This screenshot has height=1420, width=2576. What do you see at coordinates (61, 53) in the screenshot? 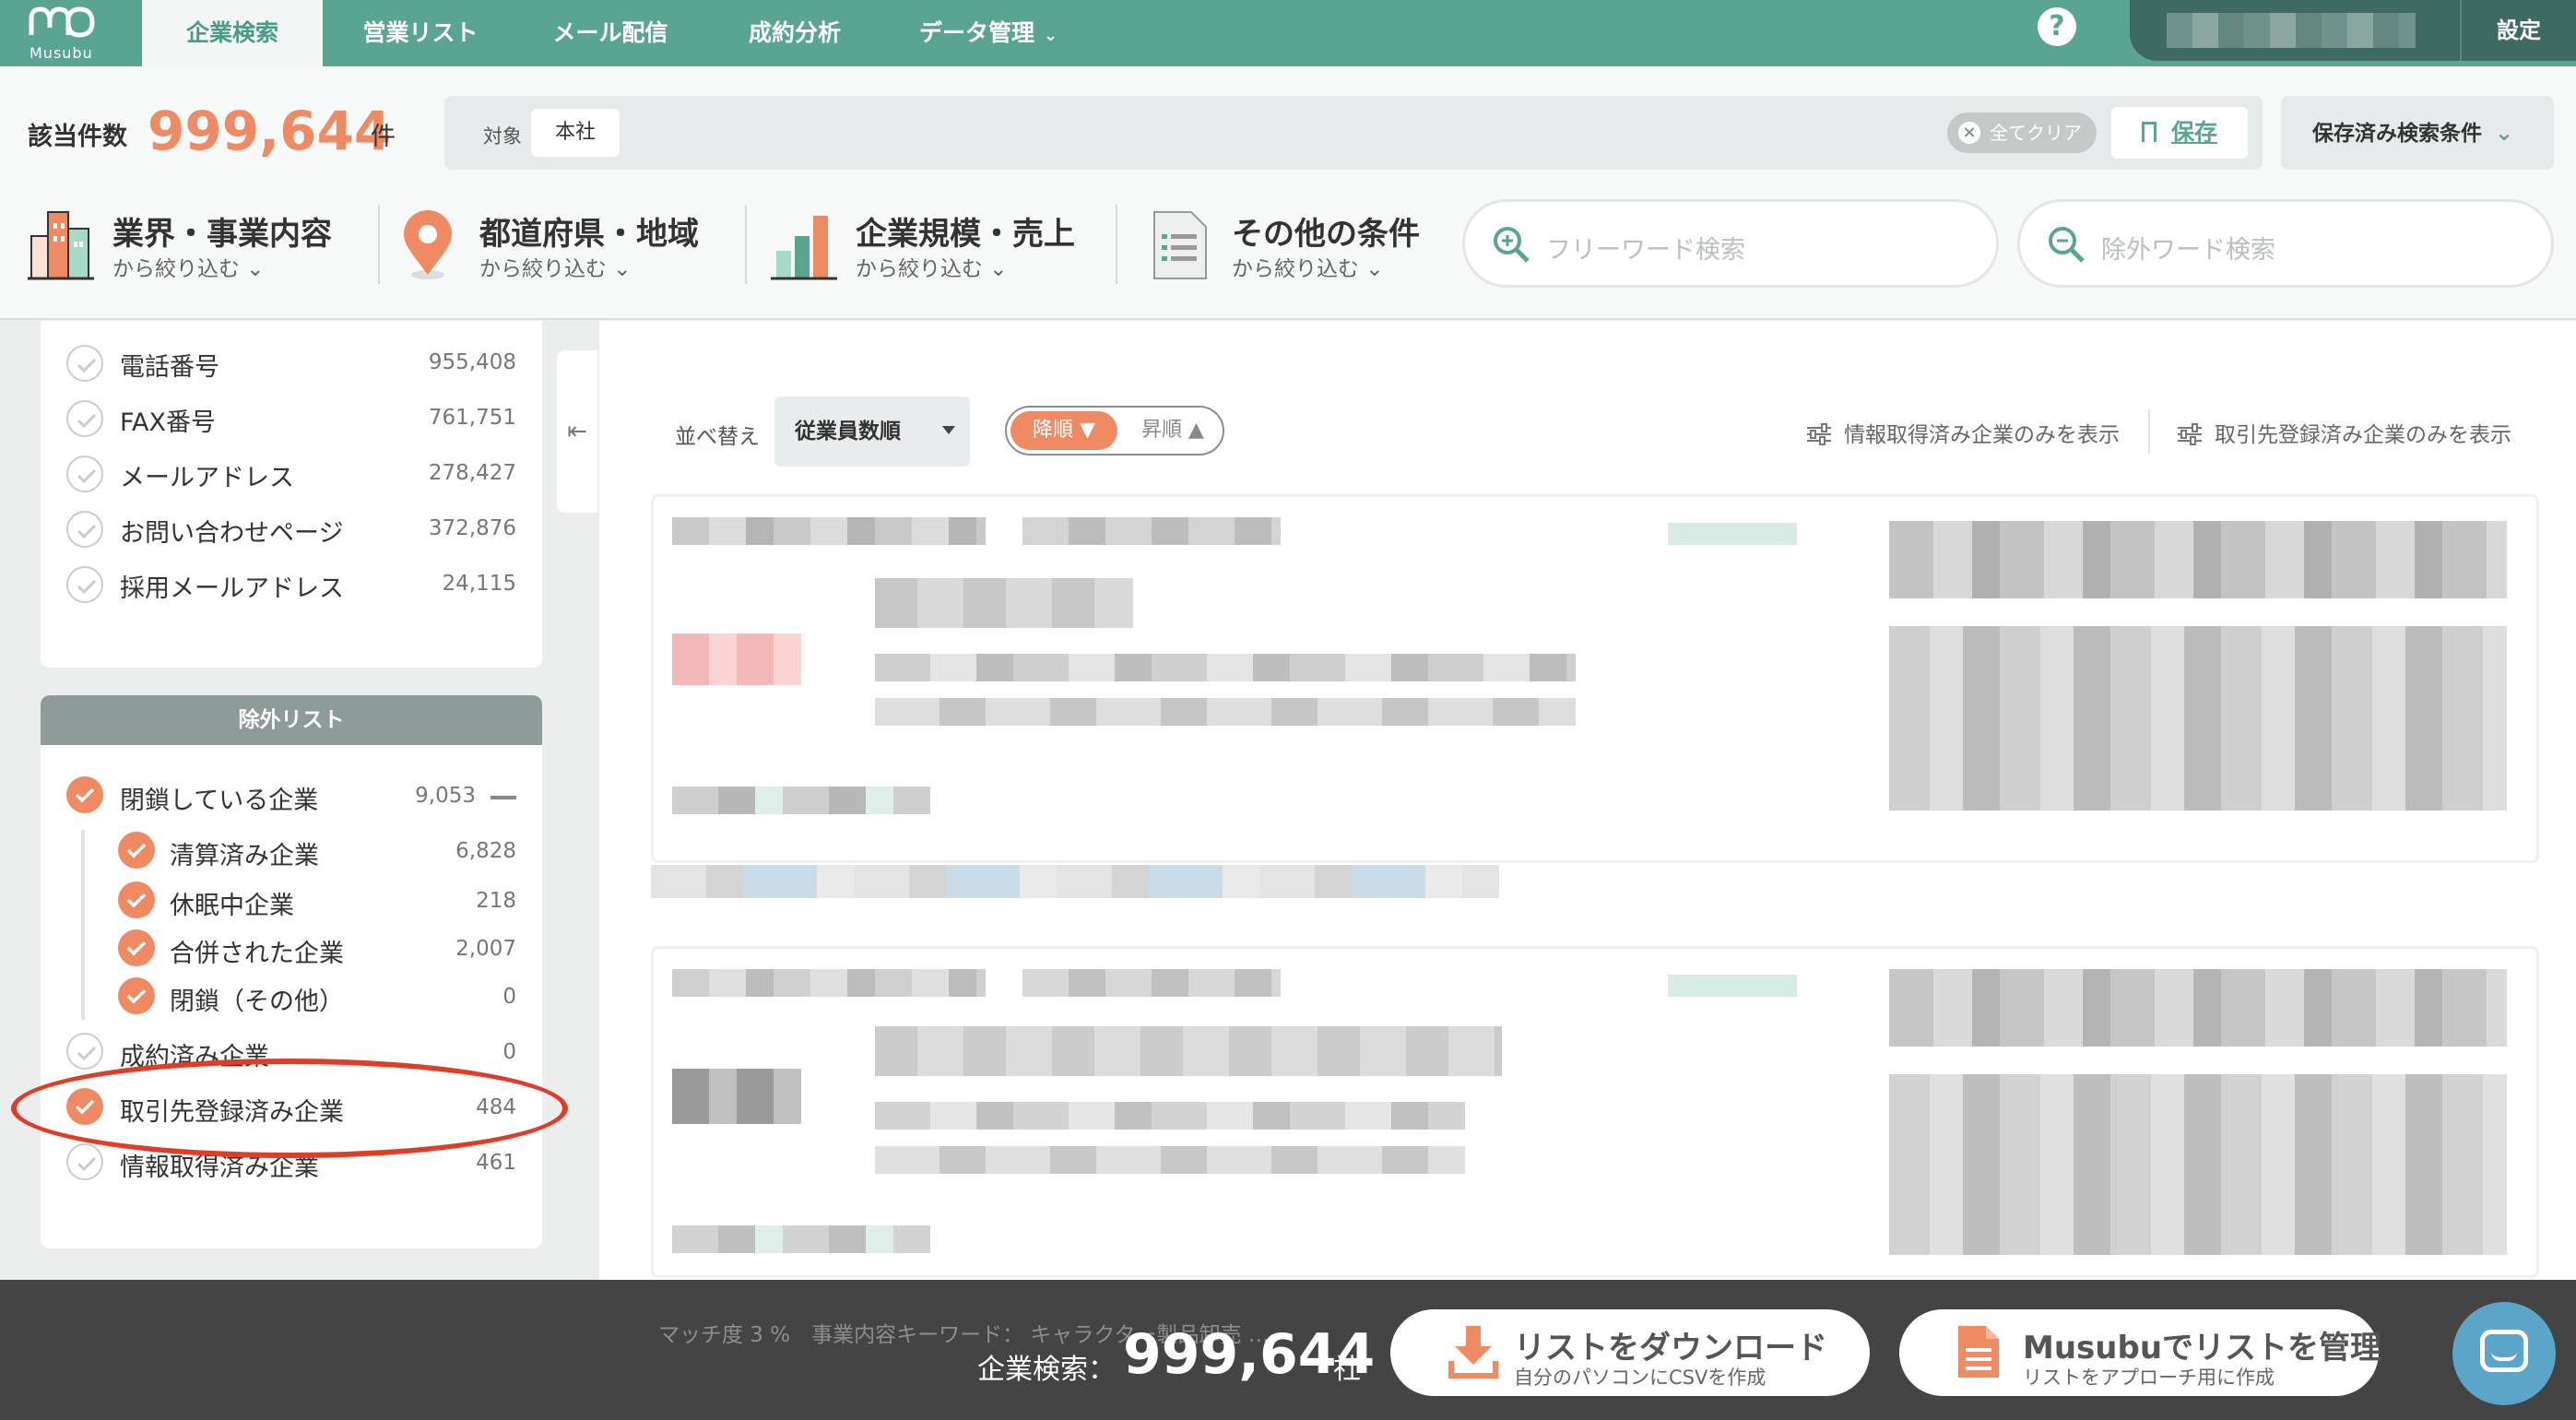
I see `logo-text: Musubu` at bounding box center [61, 53].